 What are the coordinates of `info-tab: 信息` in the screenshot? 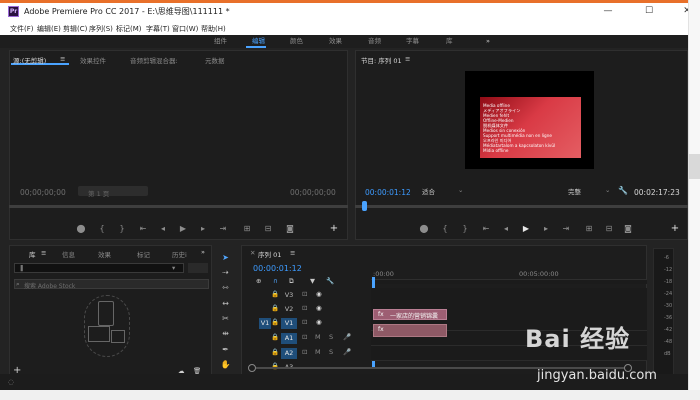 It's located at (68, 254).